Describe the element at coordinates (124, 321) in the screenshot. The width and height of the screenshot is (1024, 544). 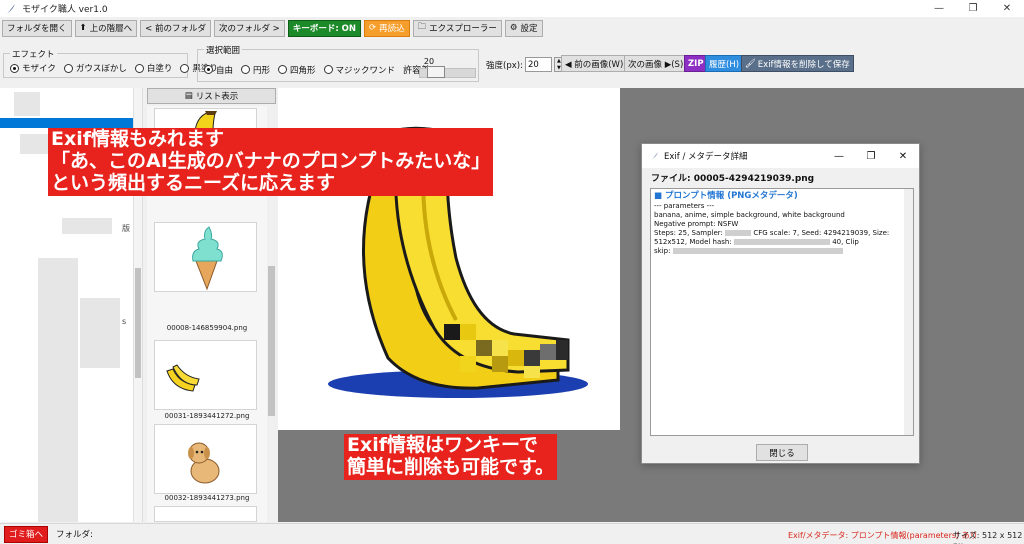
I see `tree-text-fragment: s` at that location.